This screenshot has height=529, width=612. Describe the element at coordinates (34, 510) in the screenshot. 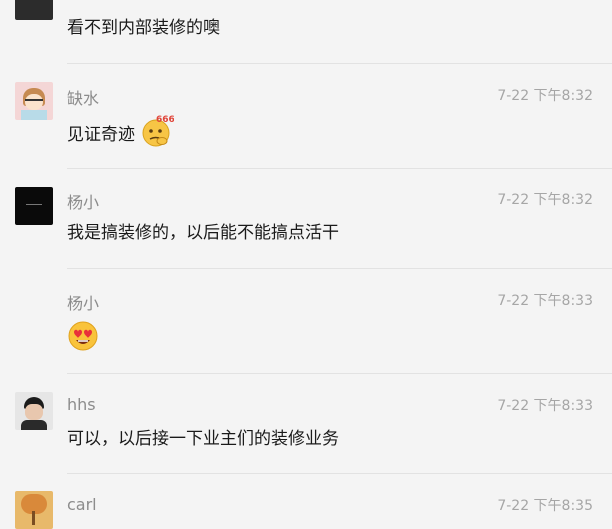

I see `avatar-autumn-tree-icon` at that location.